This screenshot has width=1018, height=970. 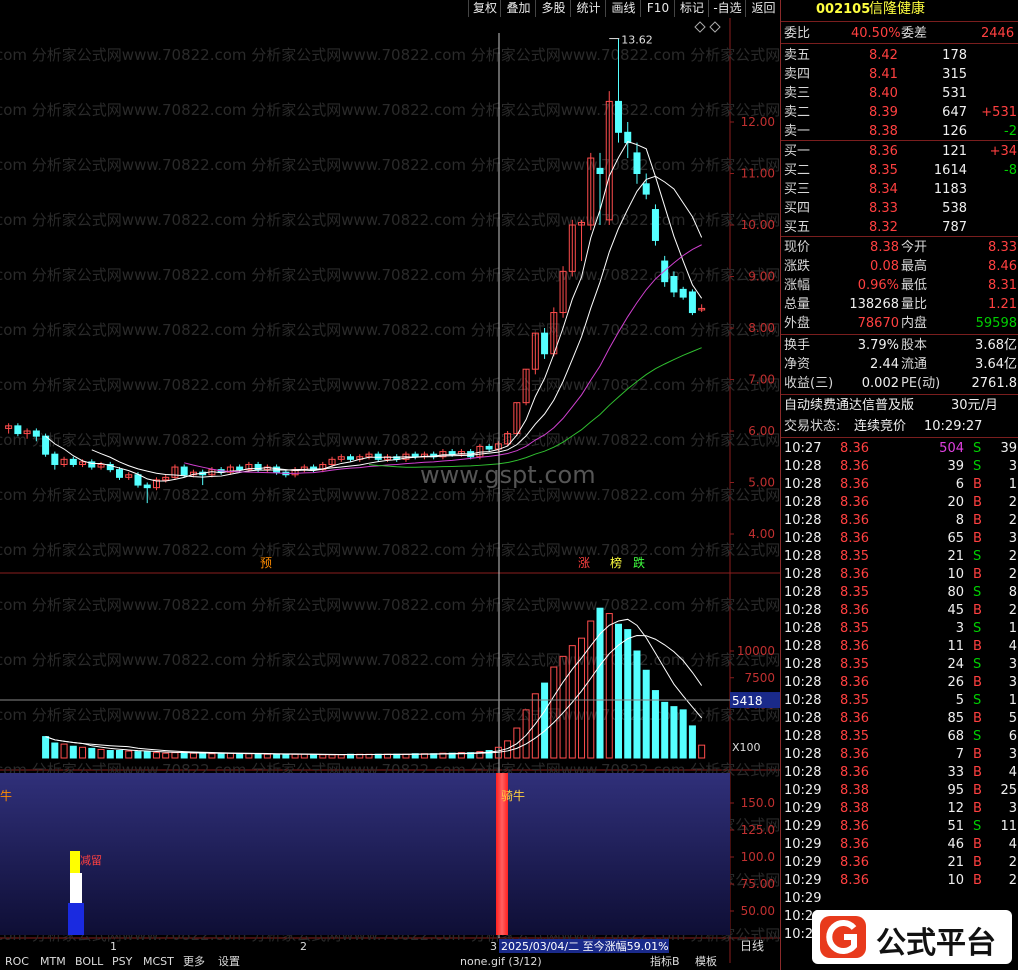 What do you see at coordinates (758, 174) in the screenshot?
I see `price-axis-label: 11.00` at bounding box center [758, 174].